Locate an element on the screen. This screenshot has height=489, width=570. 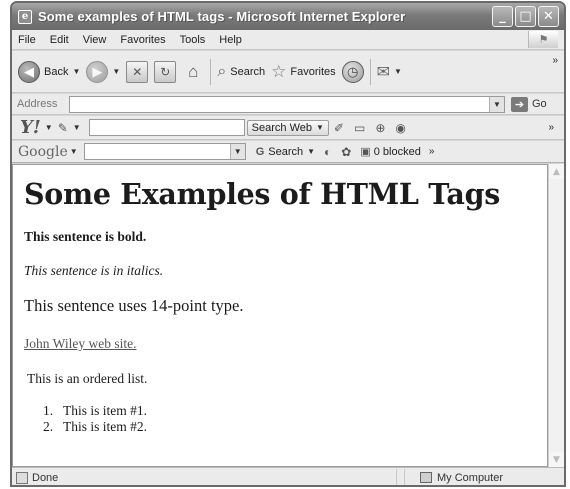
status-left: Done is located at coordinates (206, 477).